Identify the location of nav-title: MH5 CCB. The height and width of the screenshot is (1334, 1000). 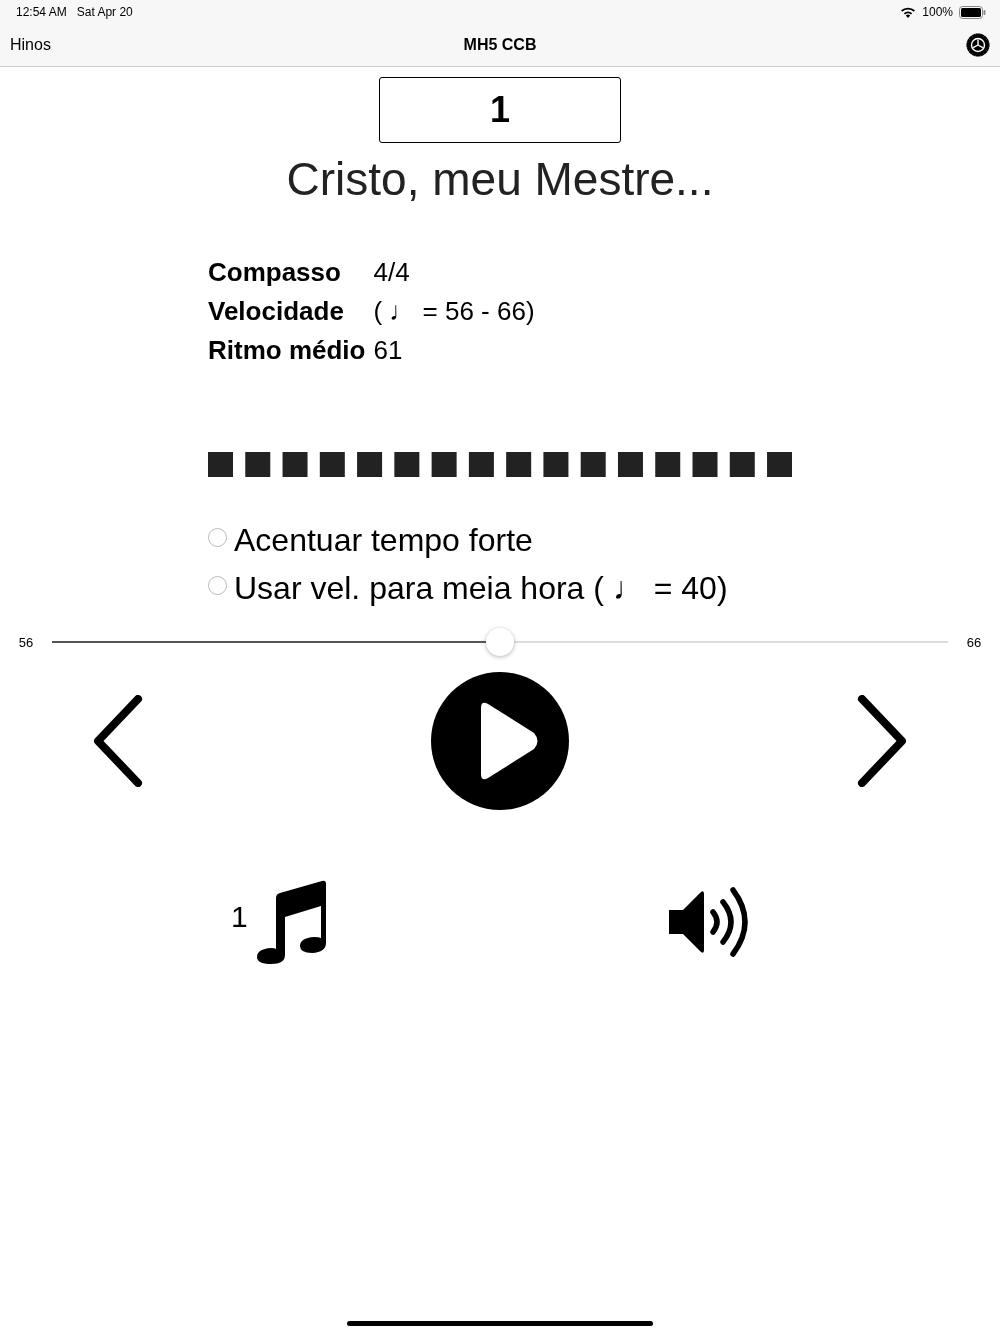
(500, 45).